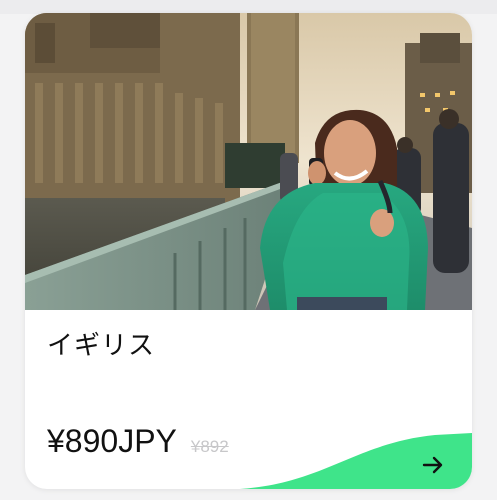 Image resolution: width=497 pixels, height=500 pixels. I want to click on view-plan-button, so click(433, 467).